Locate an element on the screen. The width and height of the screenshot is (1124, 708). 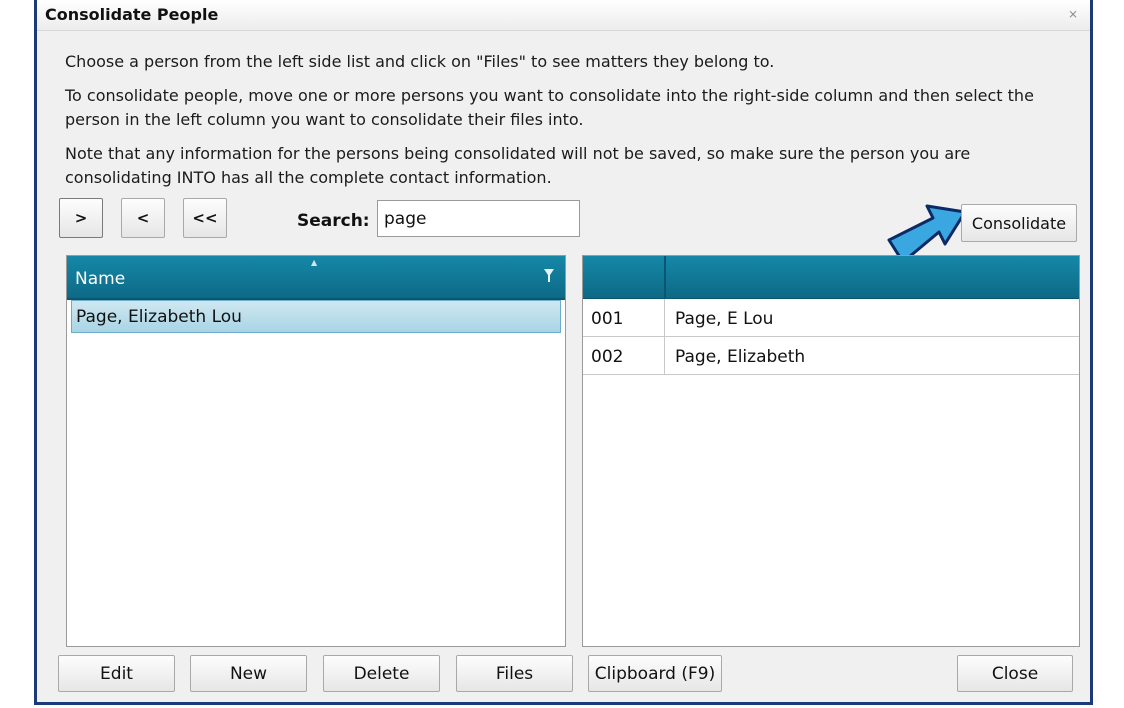
edit-button: Edit is located at coordinates (116, 673).